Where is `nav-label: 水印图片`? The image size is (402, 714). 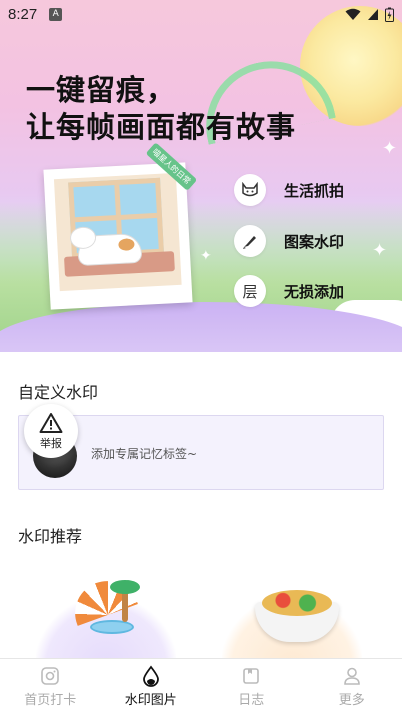
nav-label: 水印图片 is located at coordinates (150, 700).